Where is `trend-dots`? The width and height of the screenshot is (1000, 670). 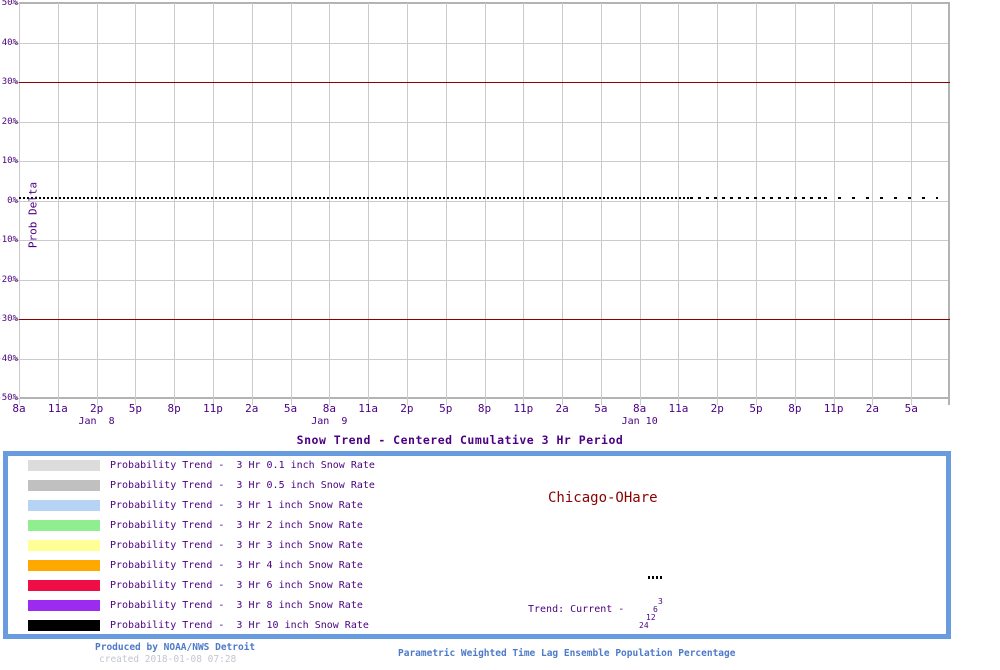 trend-dots is located at coordinates (656, 578).